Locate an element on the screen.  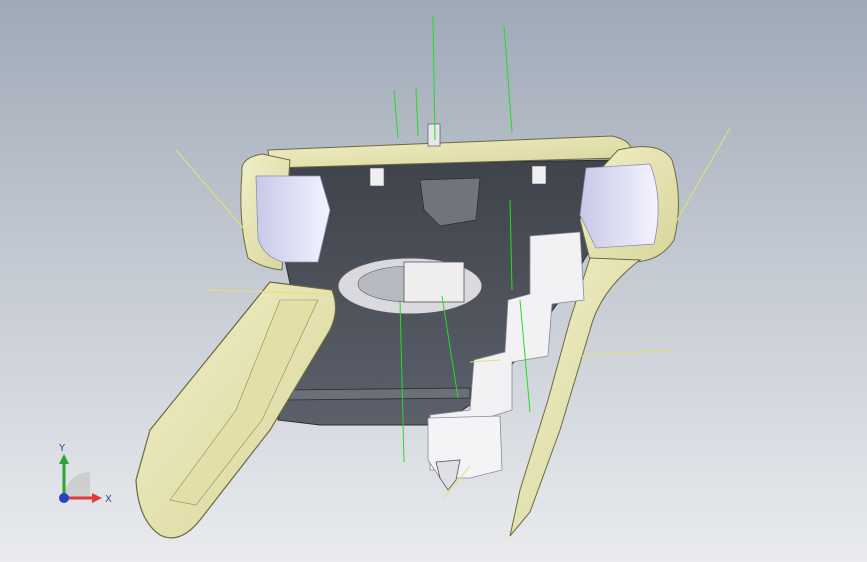
triad-bg-arc is located at coordinates (77, 485).